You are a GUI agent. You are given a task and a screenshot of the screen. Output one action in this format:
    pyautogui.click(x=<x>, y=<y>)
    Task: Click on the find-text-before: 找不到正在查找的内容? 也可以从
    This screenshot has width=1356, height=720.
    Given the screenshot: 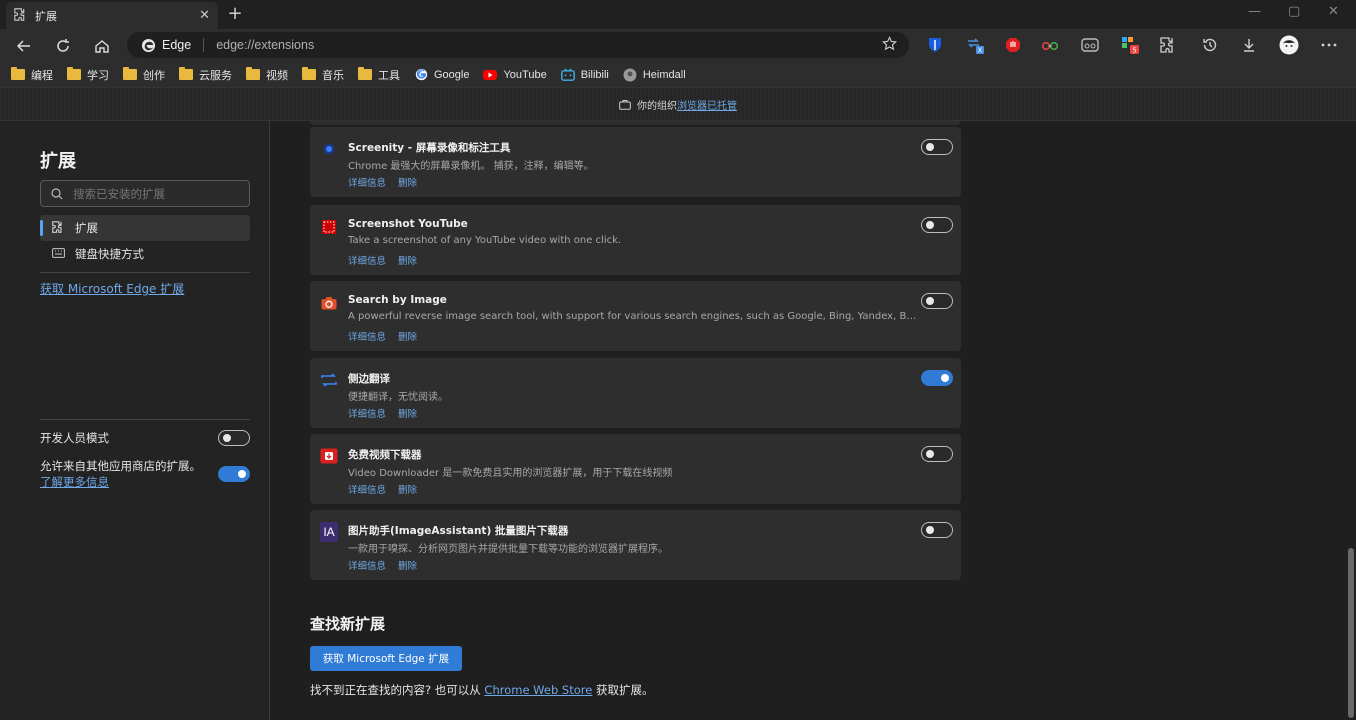 What is the action you would take?
    pyautogui.click(x=397, y=690)
    